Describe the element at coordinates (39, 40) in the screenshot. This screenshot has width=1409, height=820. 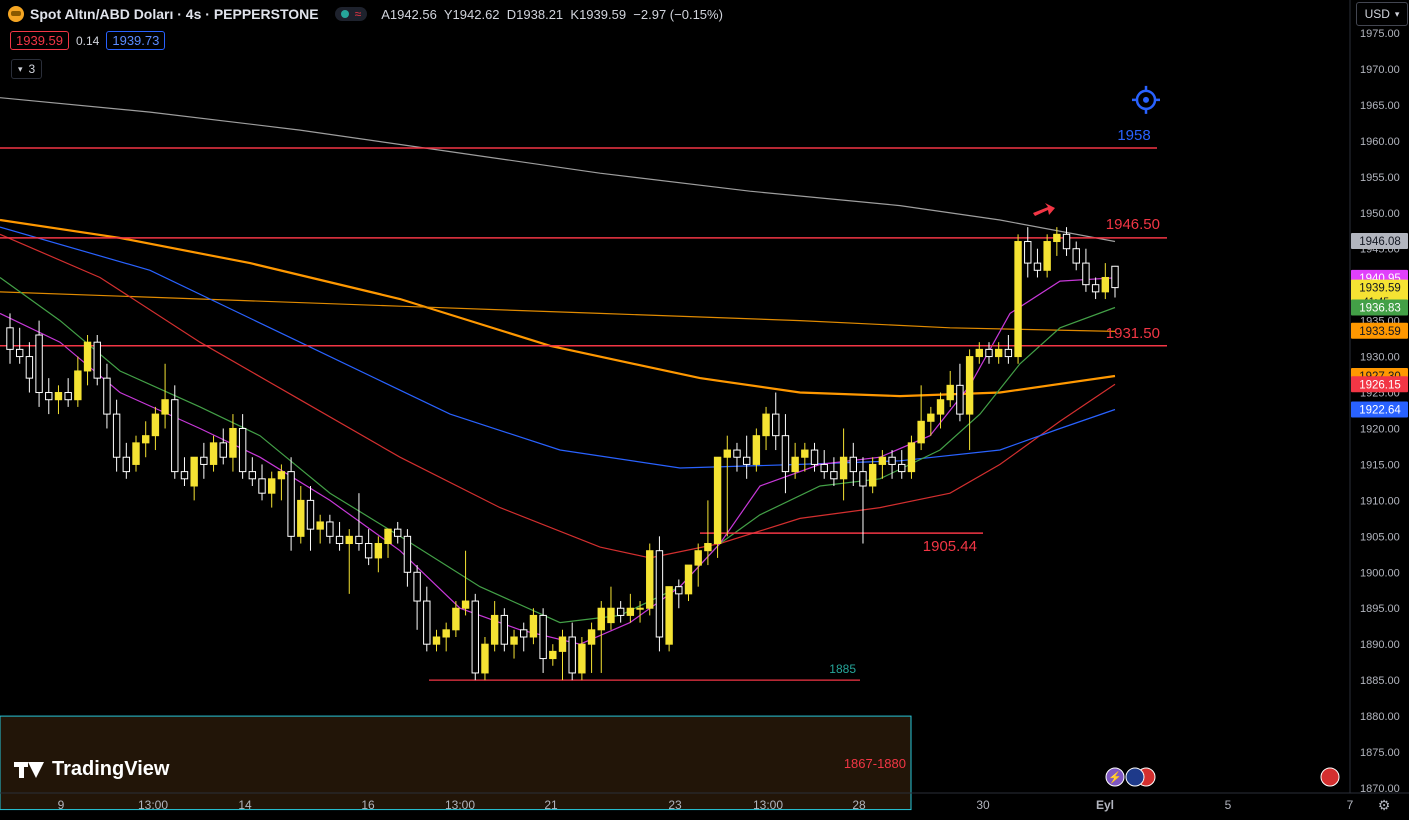
I see `sell-button: 1939.59` at that location.